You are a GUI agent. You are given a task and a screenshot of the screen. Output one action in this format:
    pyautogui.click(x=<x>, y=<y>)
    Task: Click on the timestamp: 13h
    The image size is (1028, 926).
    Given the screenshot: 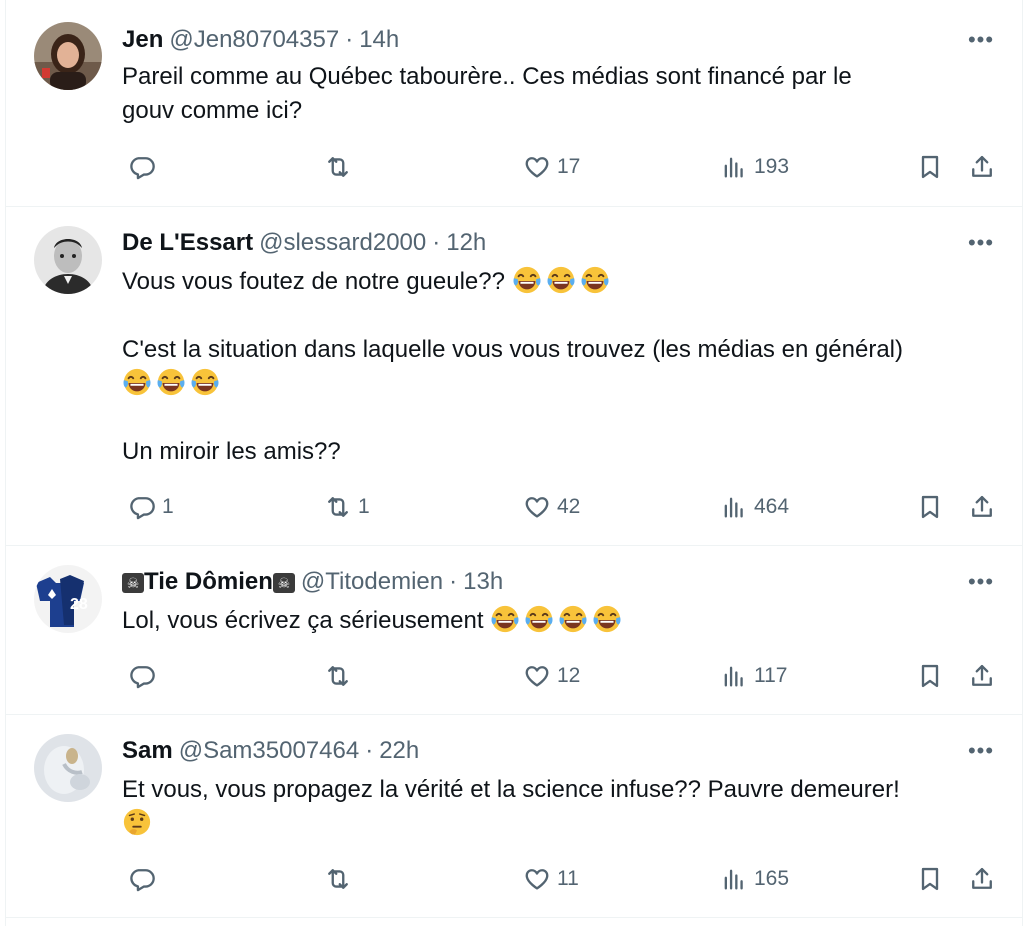 What is the action you would take?
    pyautogui.click(x=483, y=582)
    